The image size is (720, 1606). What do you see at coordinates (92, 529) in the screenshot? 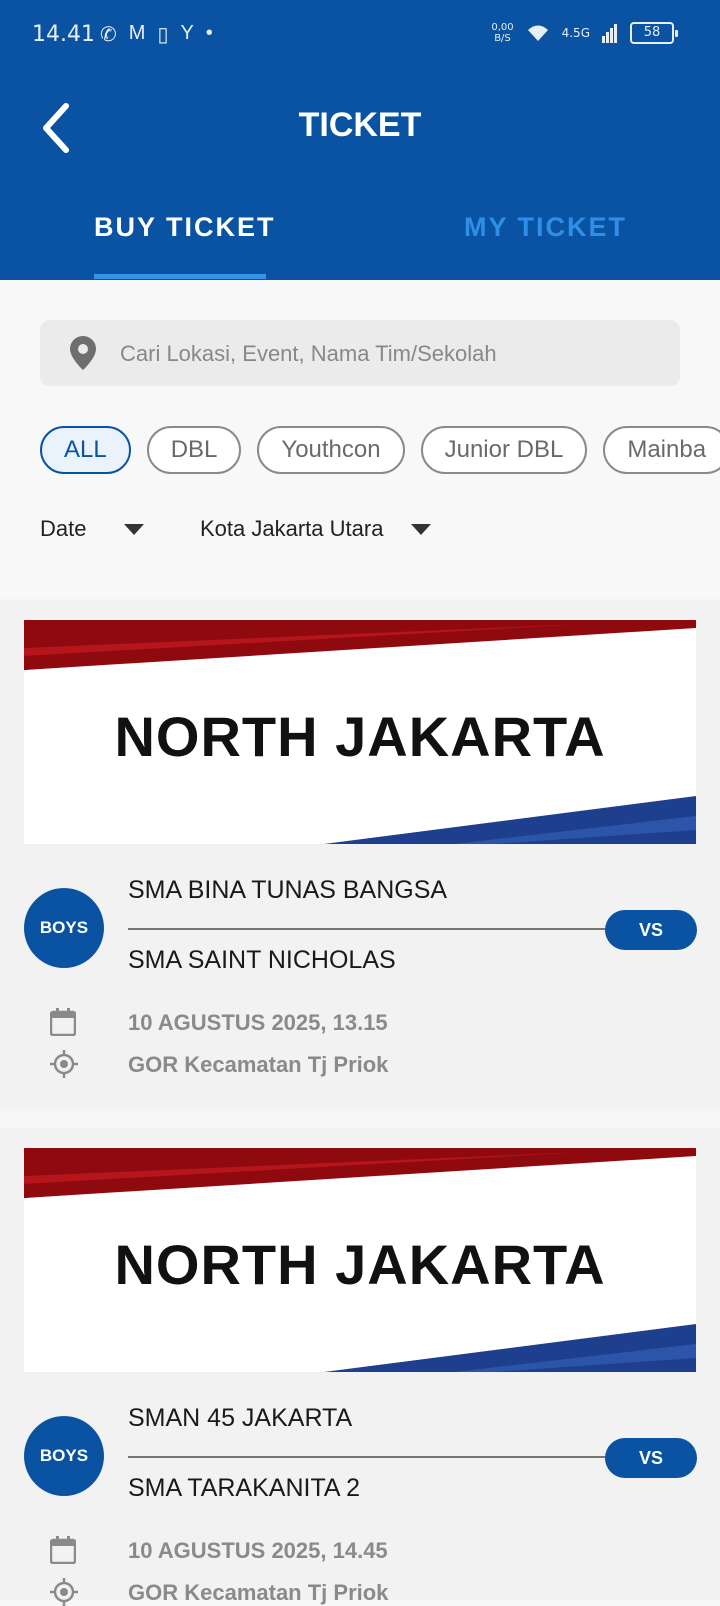
I see `date-dropdown: Date` at bounding box center [92, 529].